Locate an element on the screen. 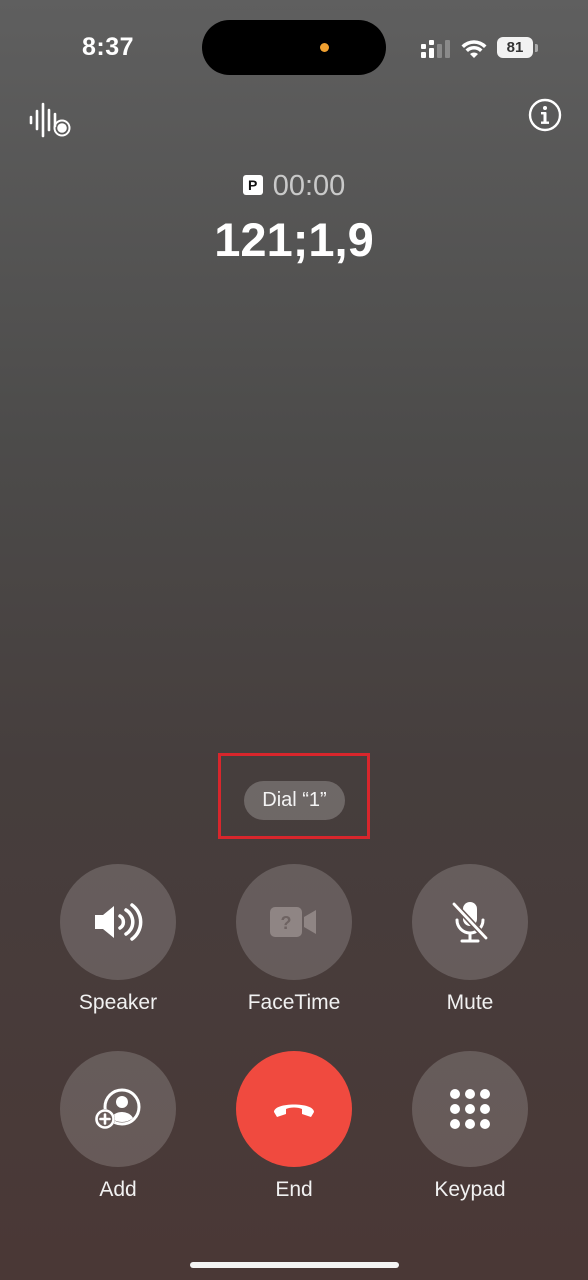 The height and width of the screenshot is (1280, 588). cellular-signal-icon is located at coordinates (435, 49).